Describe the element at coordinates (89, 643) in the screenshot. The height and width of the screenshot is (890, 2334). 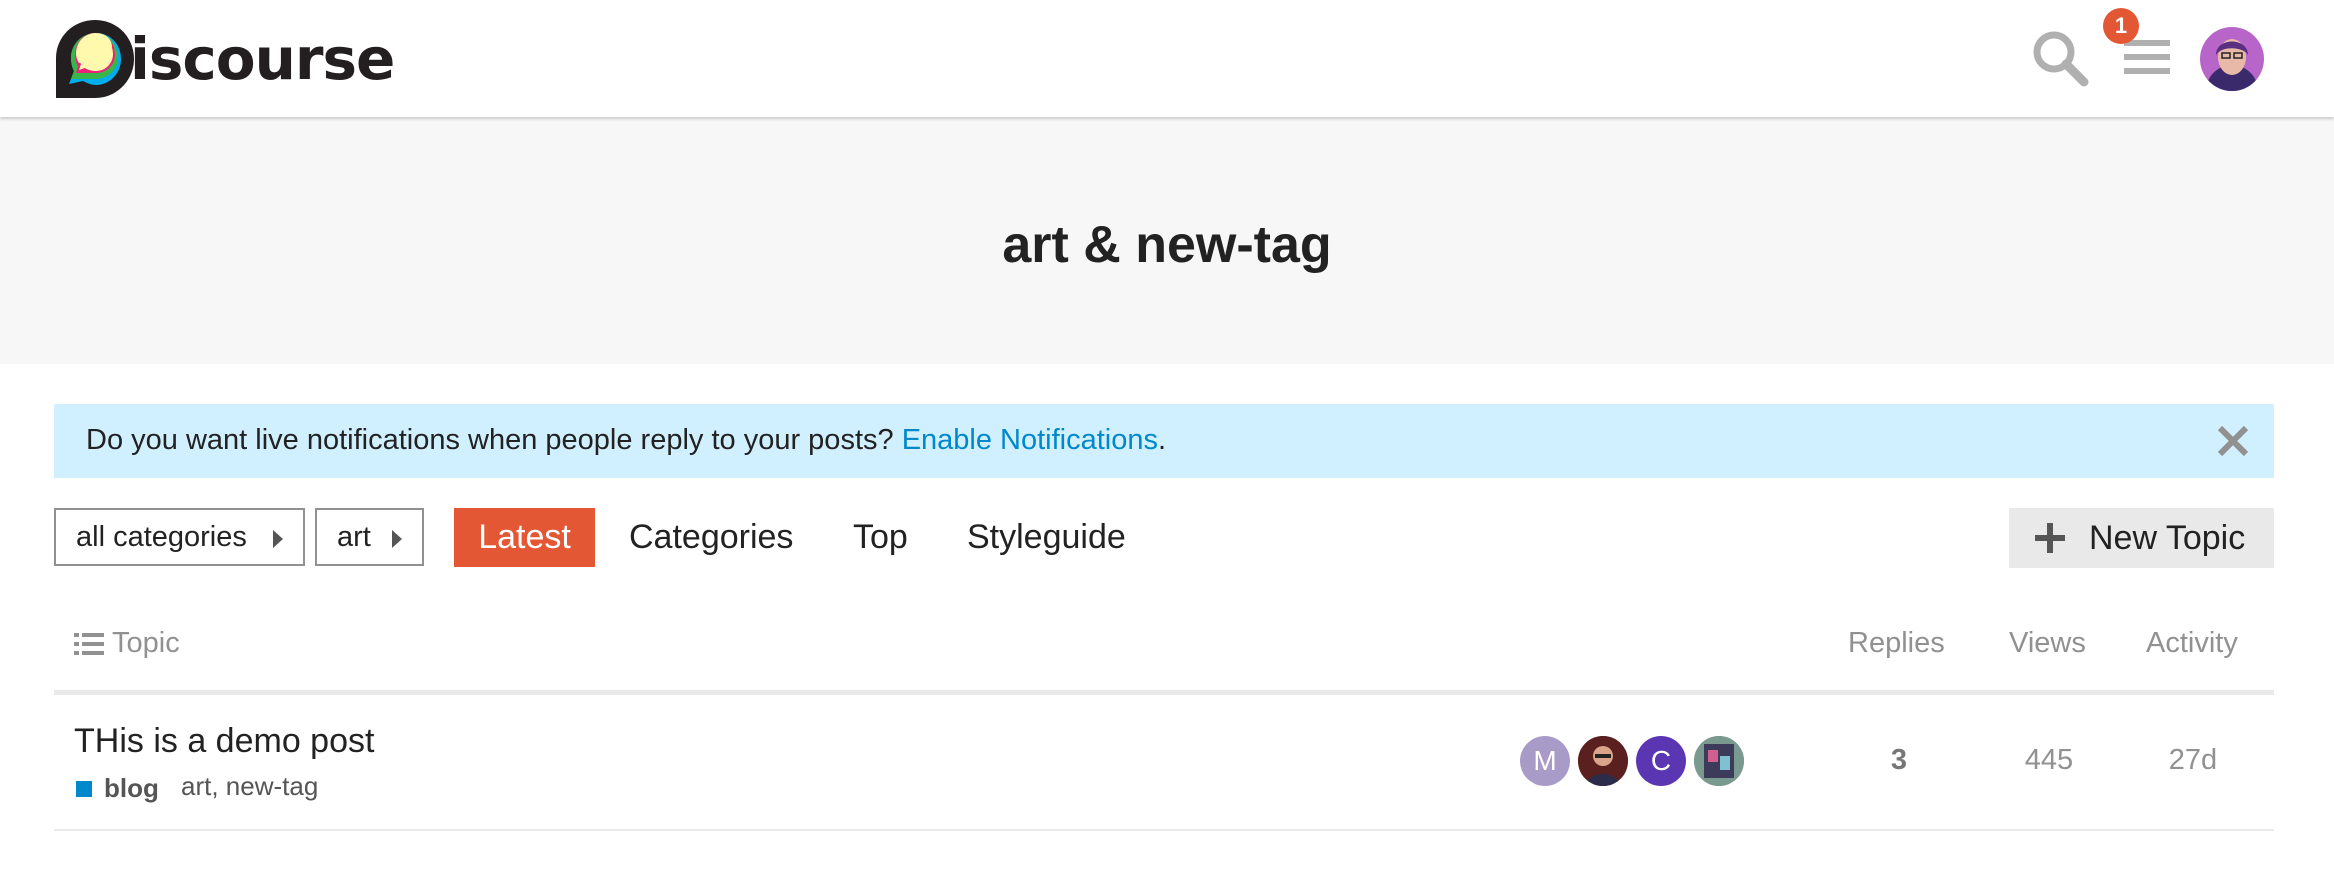
I see `list-icon` at that location.